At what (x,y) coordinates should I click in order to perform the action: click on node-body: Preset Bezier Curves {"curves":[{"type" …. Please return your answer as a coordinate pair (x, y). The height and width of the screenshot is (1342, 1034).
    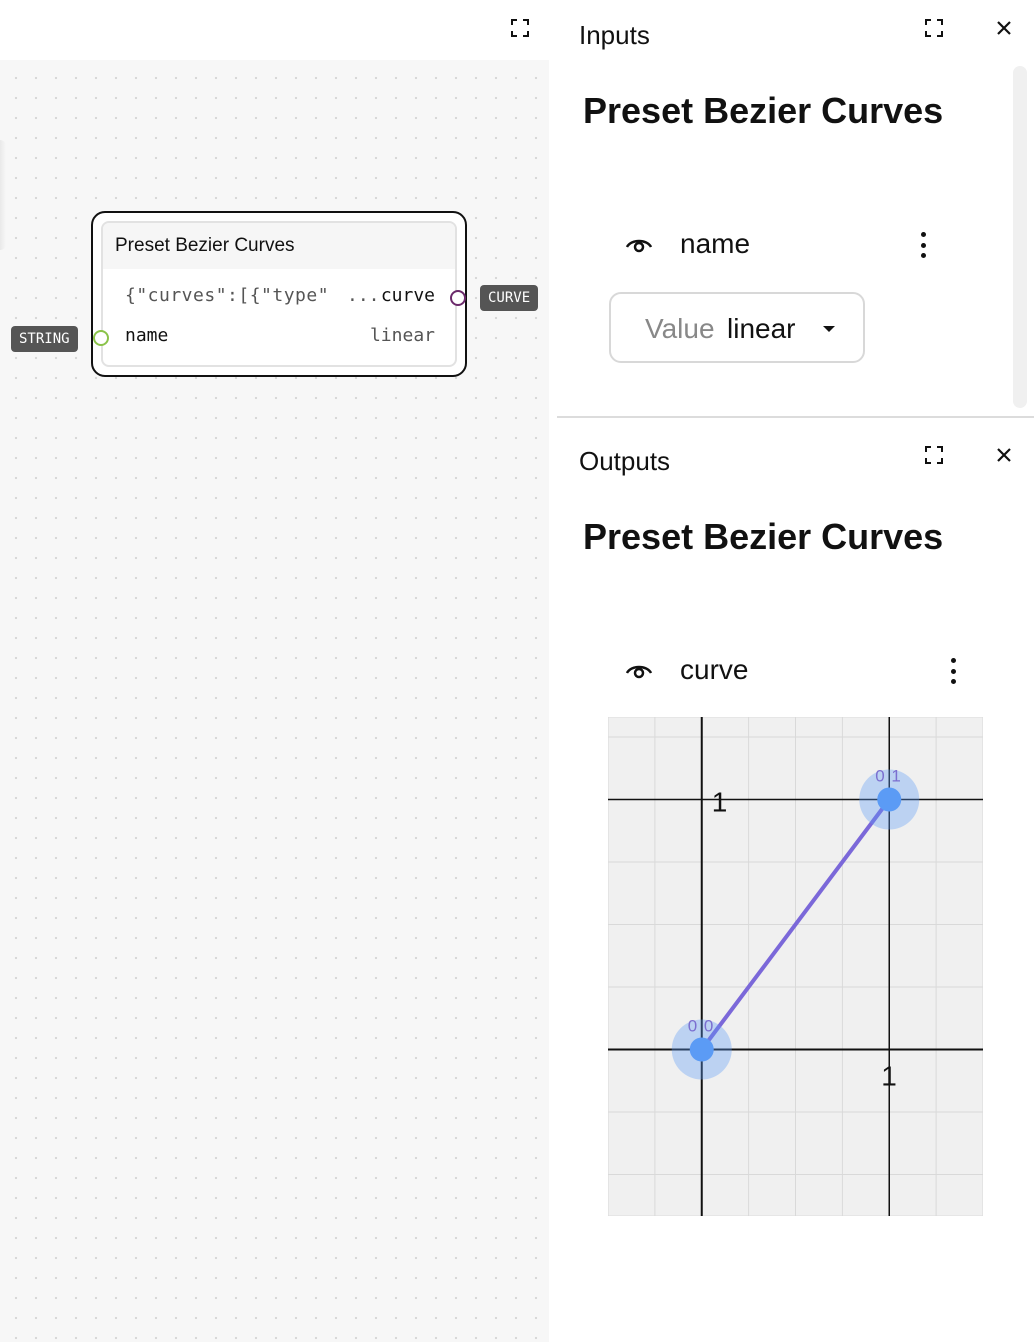
    Looking at the image, I should click on (279, 294).